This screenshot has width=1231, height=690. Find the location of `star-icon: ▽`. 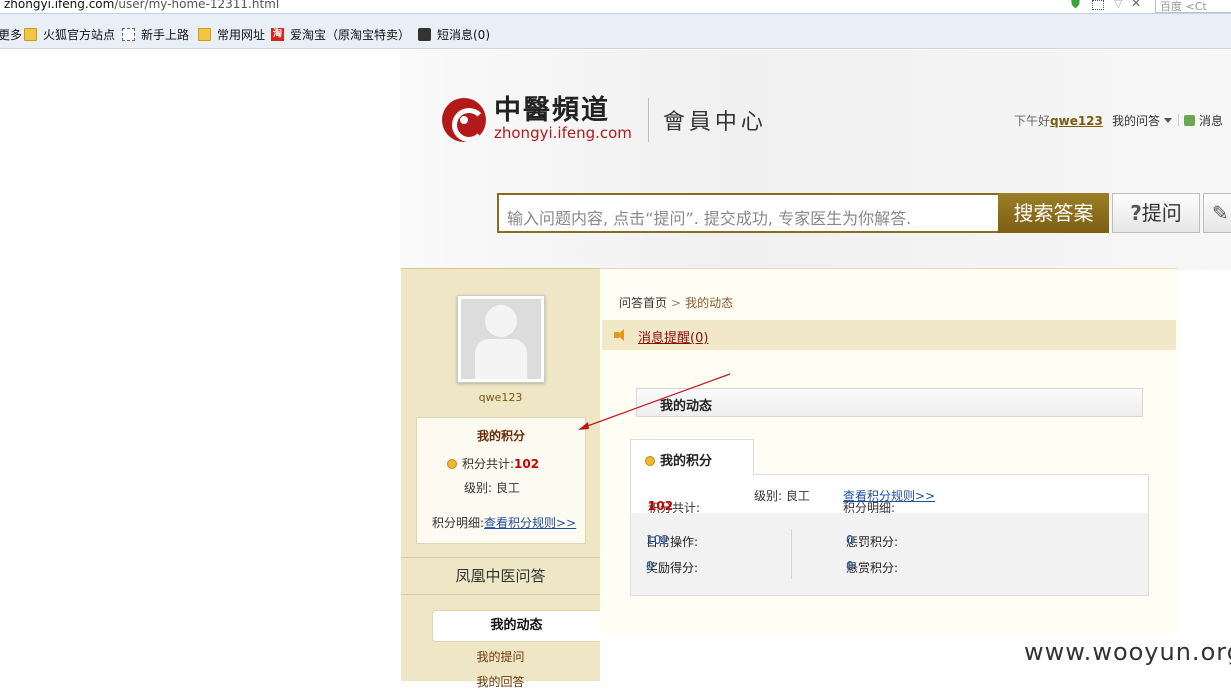

star-icon: ▽ is located at coordinates (1118, 5).